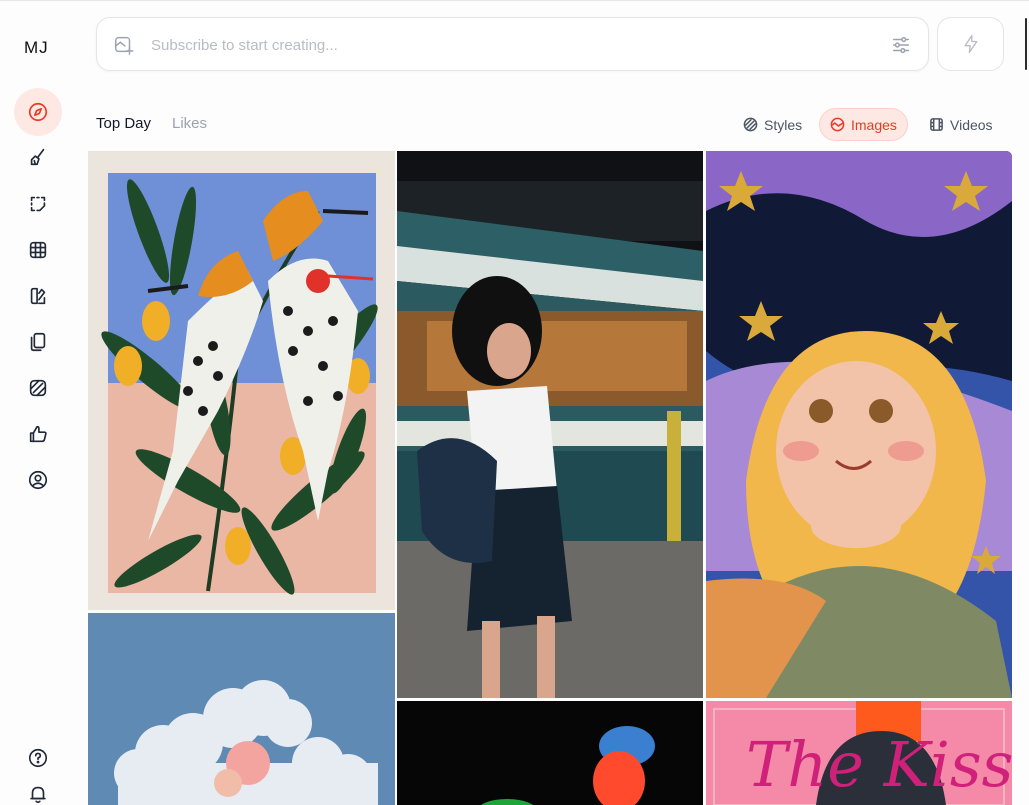 Image resolution: width=1029 pixels, height=805 pixels. What do you see at coordinates (783, 124) in the screenshot?
I see `filter-styles-label: Styles` at bounding box center [783, 124].